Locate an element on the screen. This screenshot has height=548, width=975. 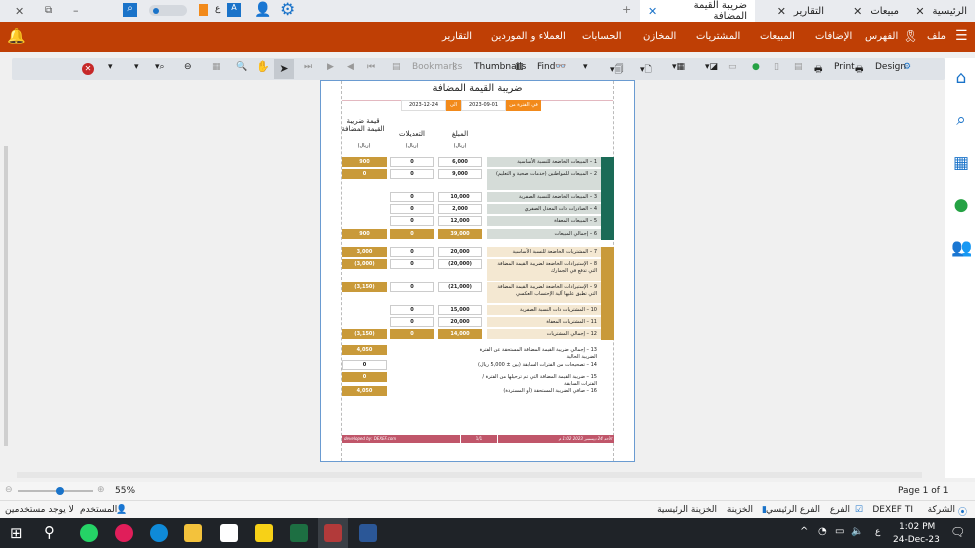
view-mode-icon: ▾▦ is located at coordinates (678, 67).